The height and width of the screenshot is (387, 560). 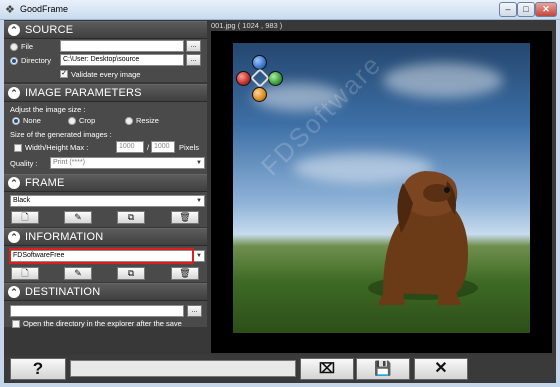 I want to click on frame-delete-button: 🗑, so click(x=185, y=217).